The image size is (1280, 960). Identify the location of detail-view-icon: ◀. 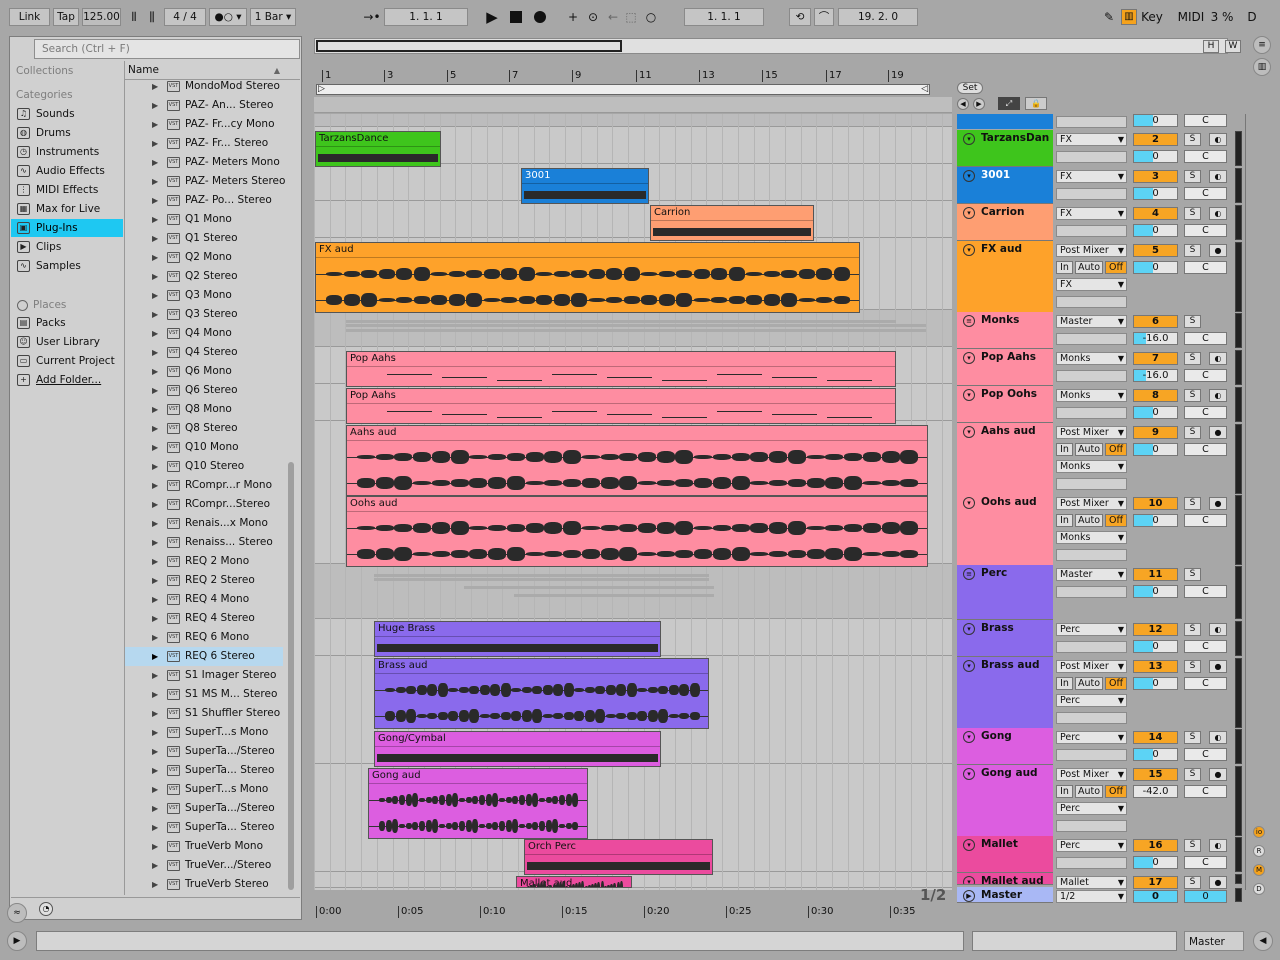
(1263, 941).